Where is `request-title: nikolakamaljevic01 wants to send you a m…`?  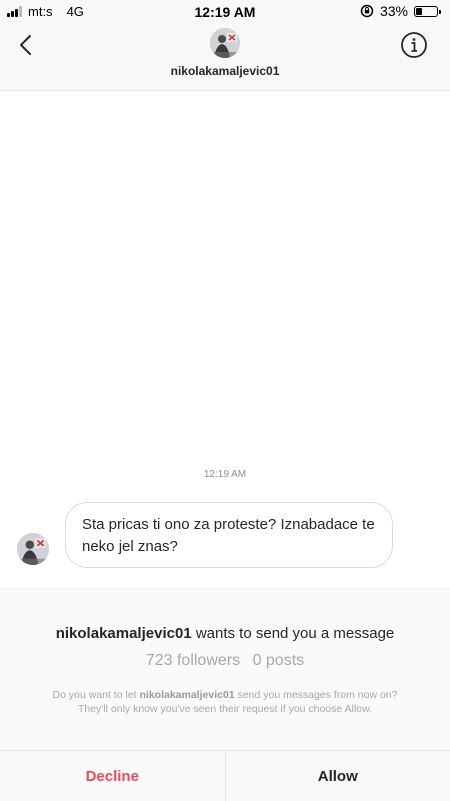
request-title: nikolakamaljevic01 wants to send you a m… is located at coordinates (225, 633).